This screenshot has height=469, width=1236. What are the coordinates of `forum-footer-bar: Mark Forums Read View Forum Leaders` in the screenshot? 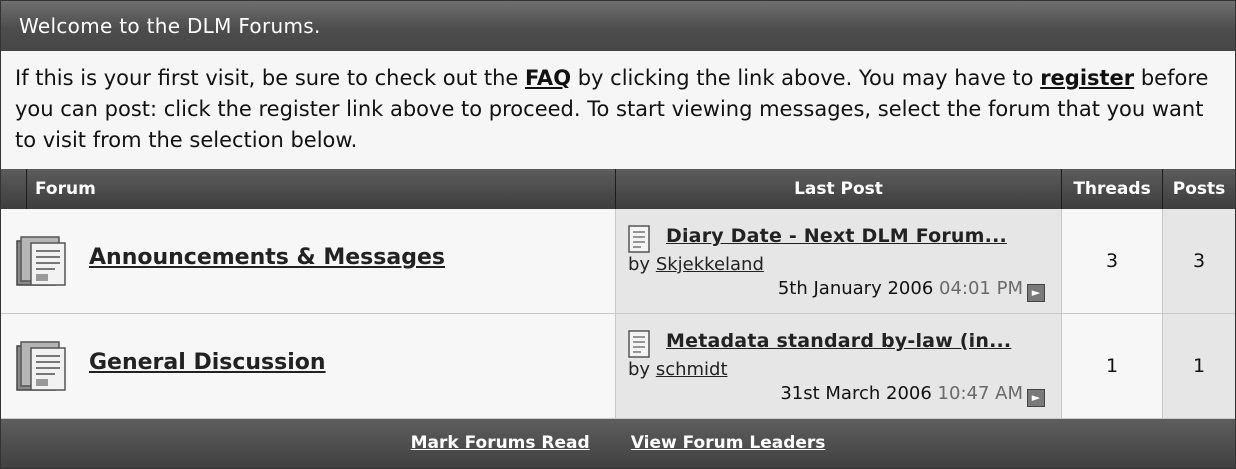 It's located at (618, 443).